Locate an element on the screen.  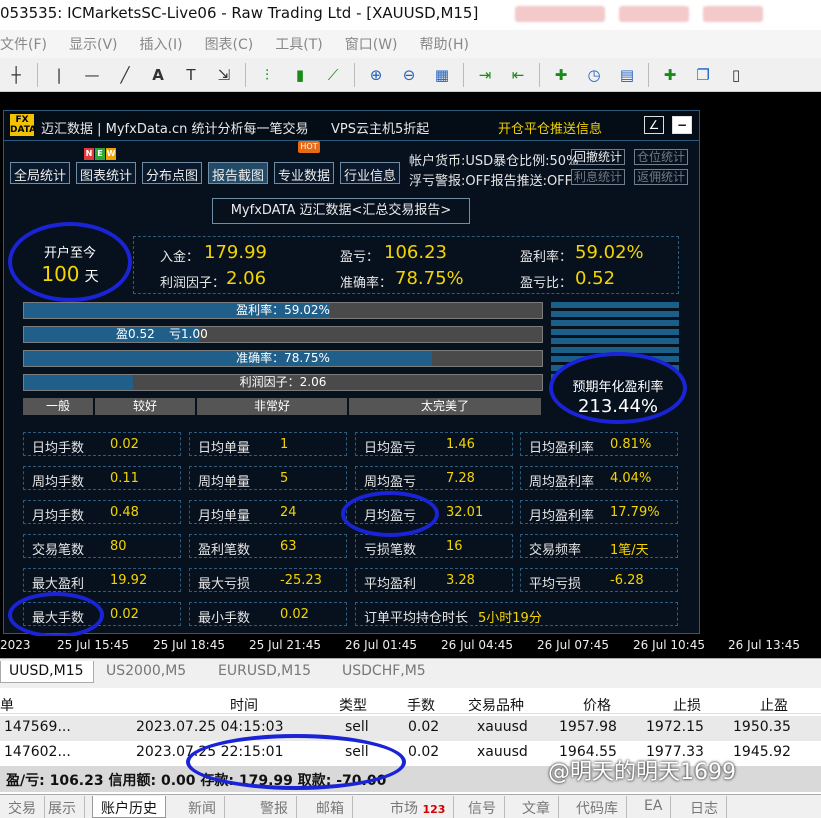
tab-journal: 日志 is located at coordinates (704, 807).